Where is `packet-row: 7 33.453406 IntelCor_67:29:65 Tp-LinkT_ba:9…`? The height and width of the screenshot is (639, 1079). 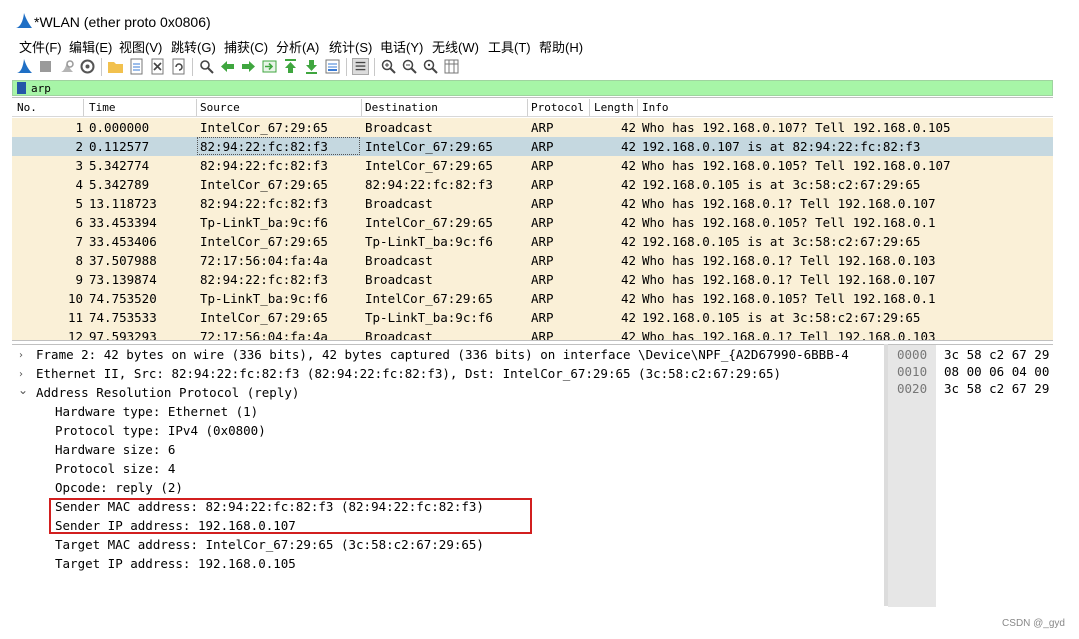 packet-row: 7 33.453406 IntelCor_67:29:65 Tp-LinkT_ba:9… is located at coordinates (532, 241).